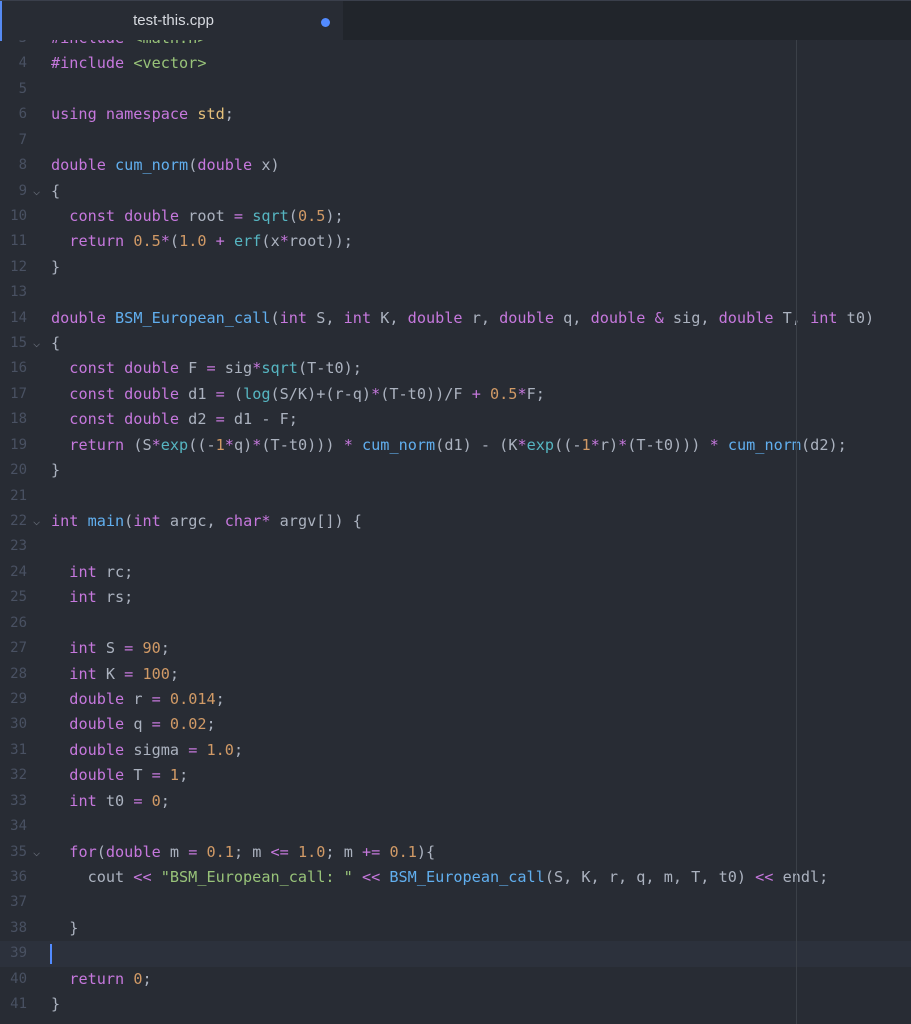 The image size is (911, 1024). Describe the element at coordinates (455, 954) in the screenshot. I see `code-line: 39` at that location.